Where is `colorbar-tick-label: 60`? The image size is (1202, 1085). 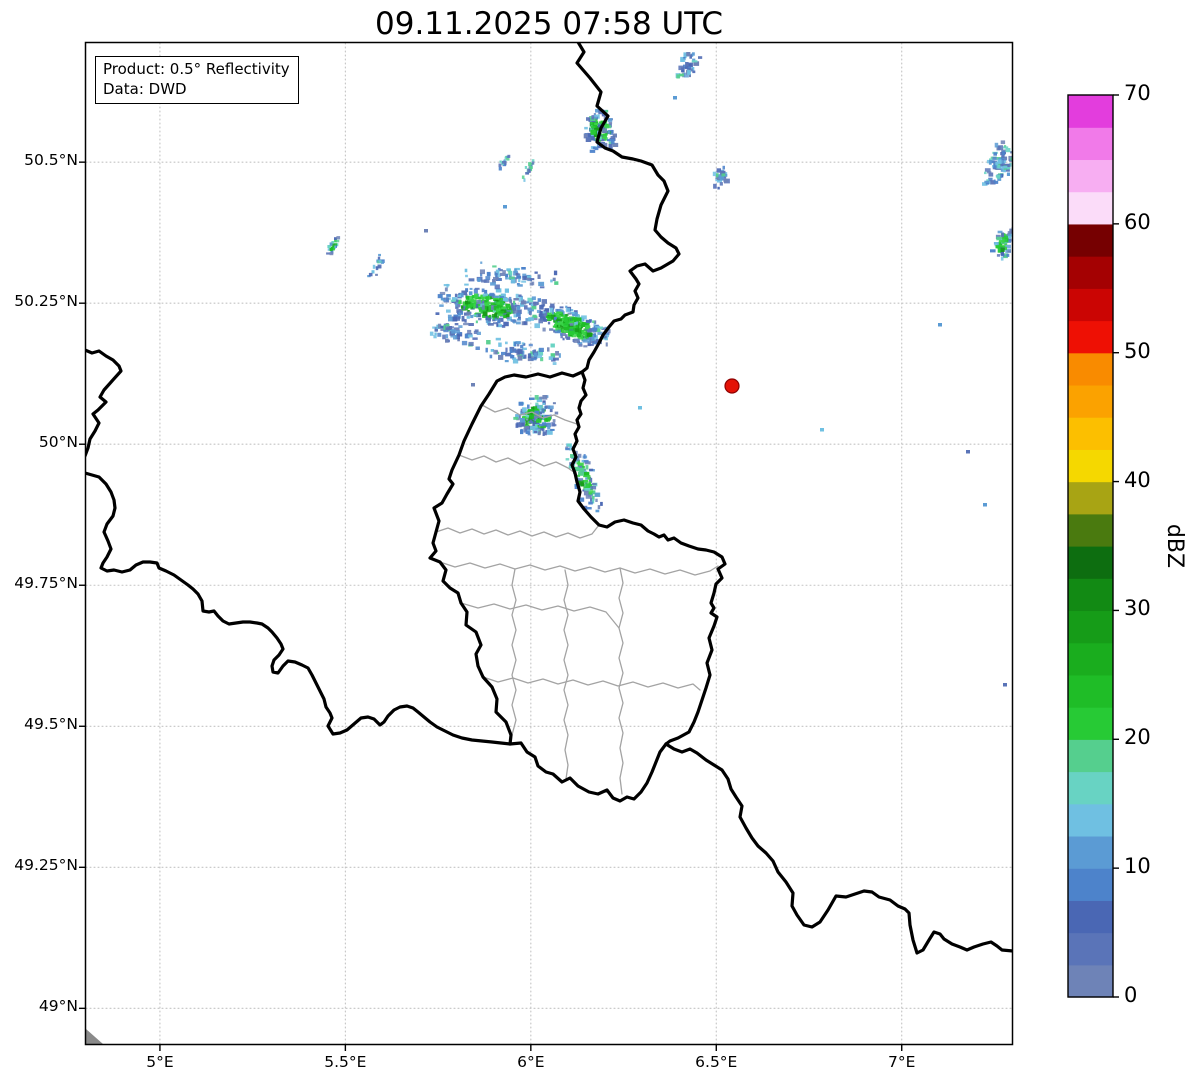
colorbar-tick-label: 60 is located at coordinates (1137, 221).